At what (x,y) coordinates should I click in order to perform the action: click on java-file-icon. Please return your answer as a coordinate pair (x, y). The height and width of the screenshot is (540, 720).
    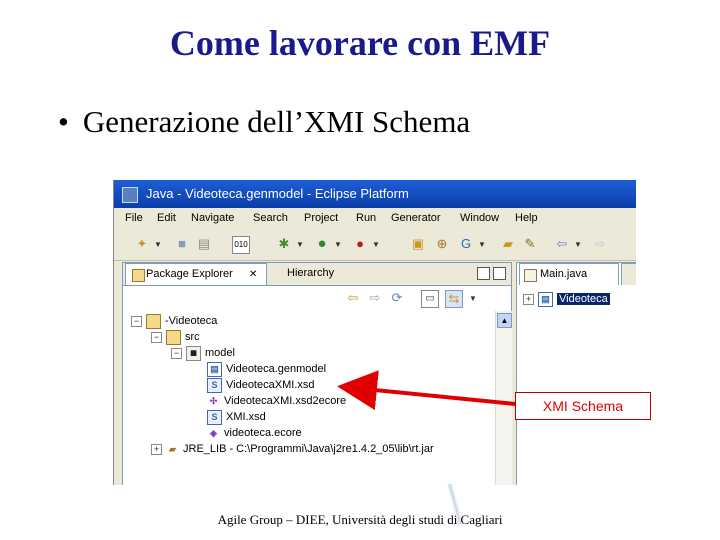
    Looking at the image, I should click on (530, 275).